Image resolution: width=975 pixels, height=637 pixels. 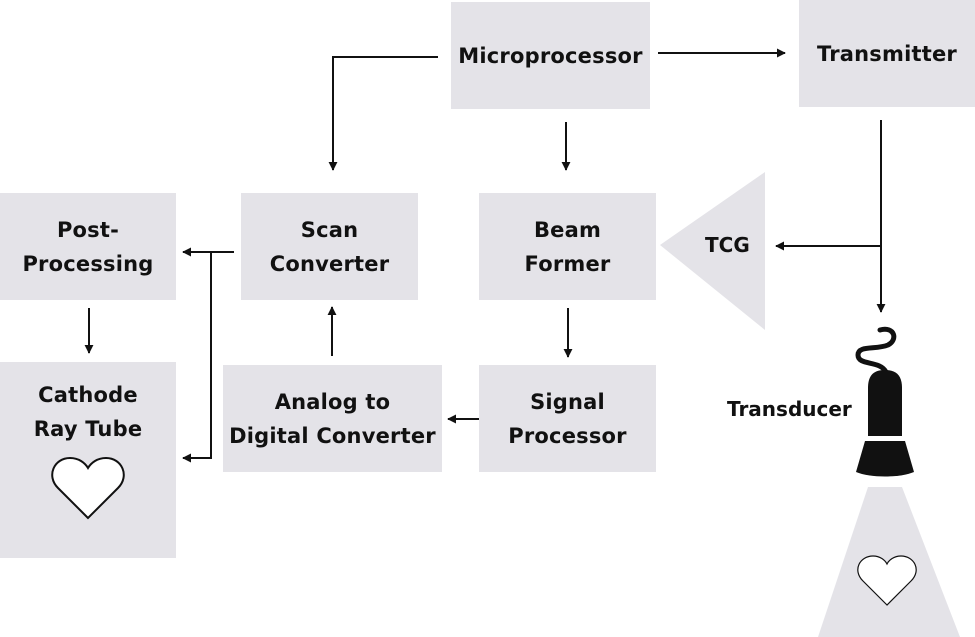 What do you see at coordinates (567, 418) in the screenshot?
I see `signal-processor-block: Signal Processor` at bounding box center [567, 418].